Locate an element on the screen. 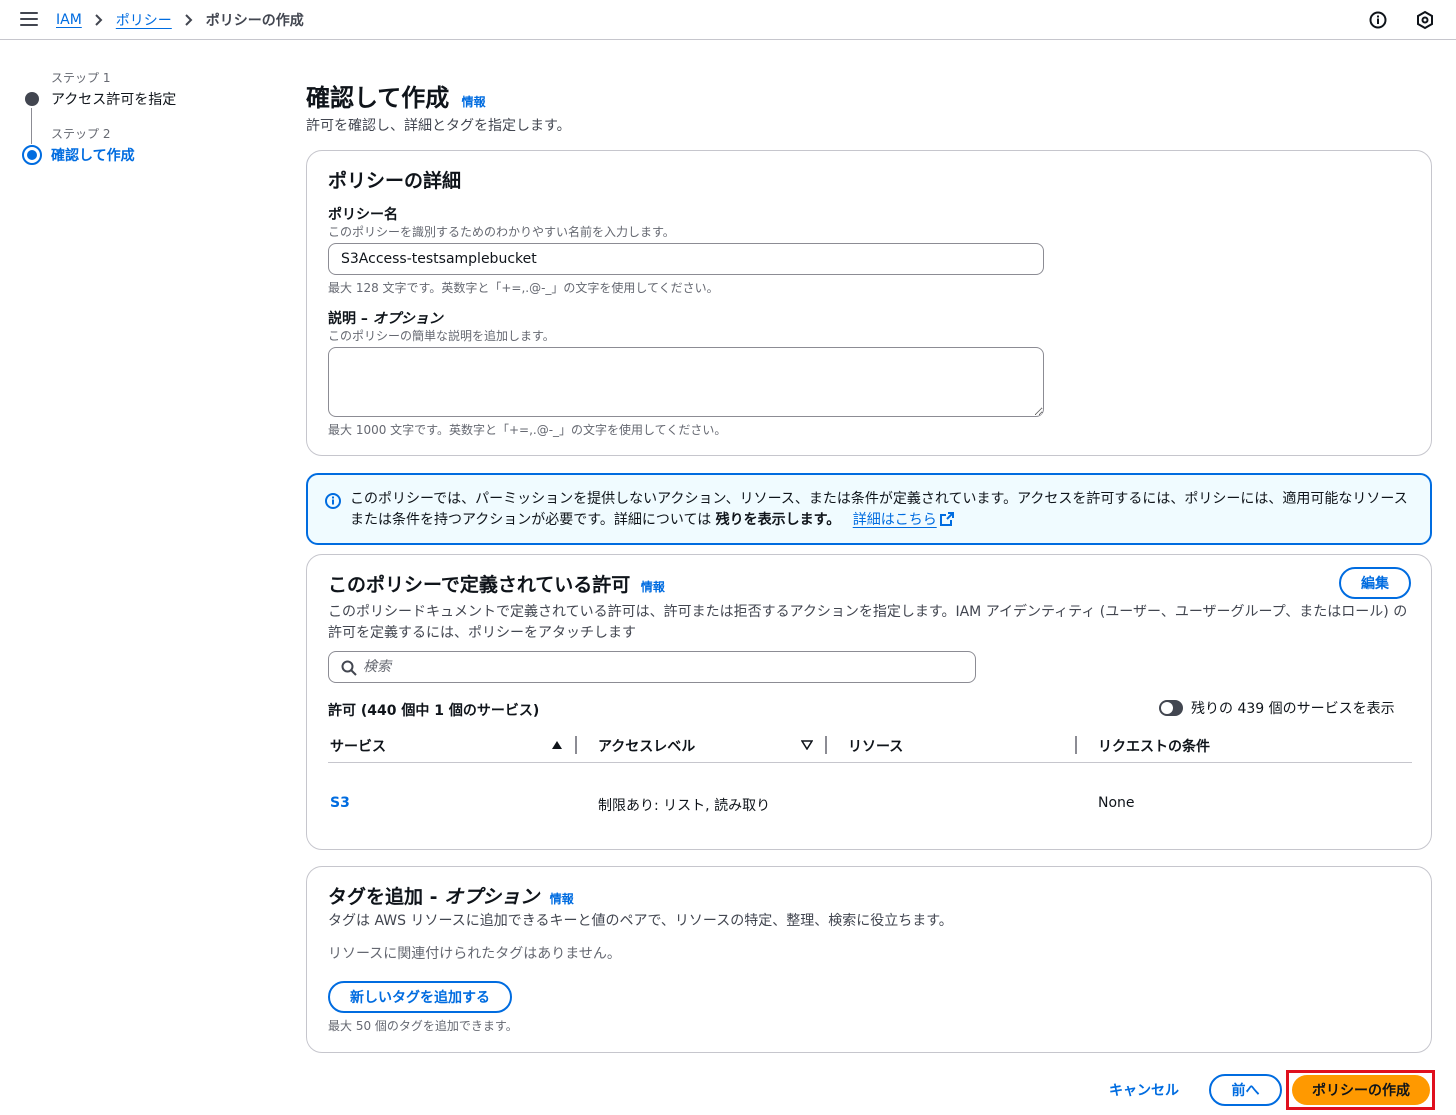 Image resolution: width=1456 pixels, height=1115 pixels. policy-name-description: このポリシーを識別するためのわかりやすい名前を入力します。 is located at coordinates (501, 232).